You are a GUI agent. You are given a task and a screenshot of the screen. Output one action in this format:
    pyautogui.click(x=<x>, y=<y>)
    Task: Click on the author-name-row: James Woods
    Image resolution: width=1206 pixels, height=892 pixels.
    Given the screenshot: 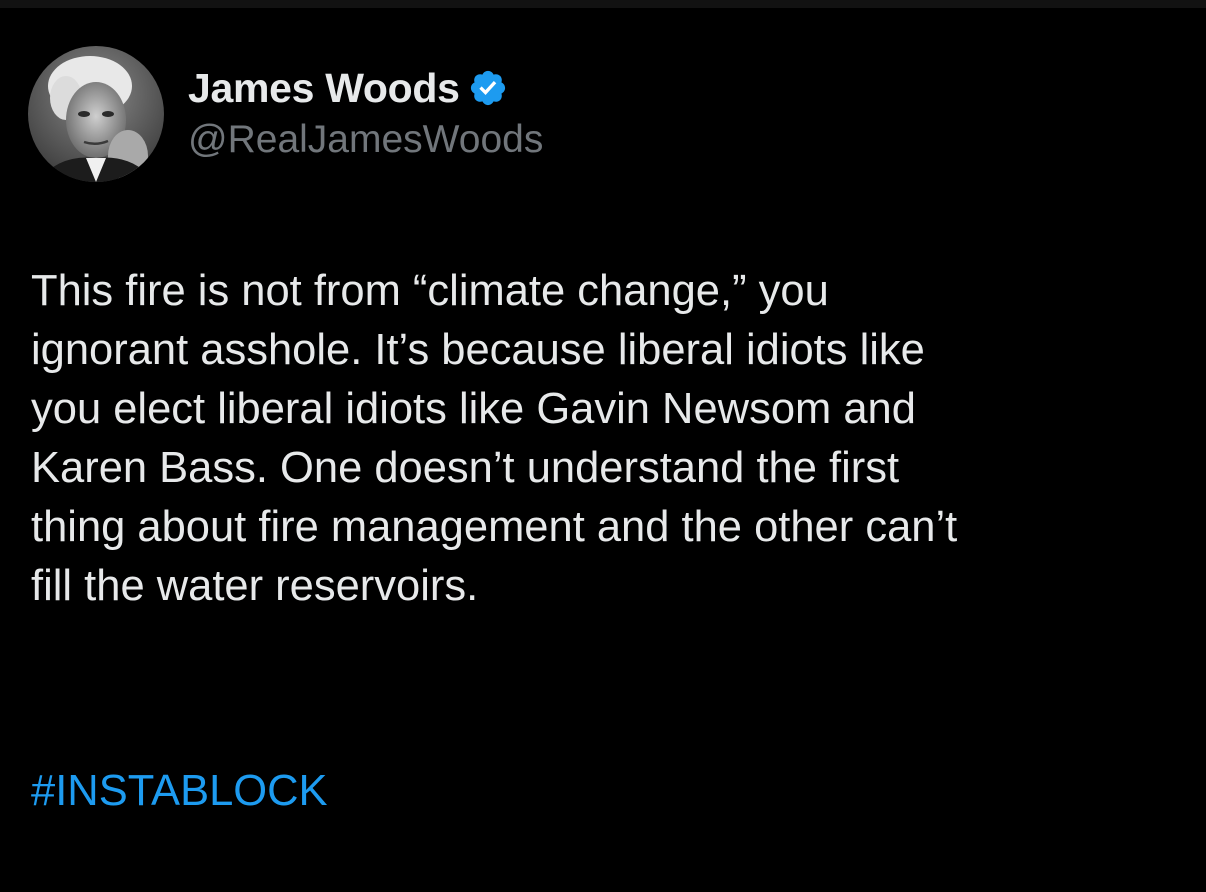 What is the action you would take?
    pyautogui.click(x=365, y=88)
    